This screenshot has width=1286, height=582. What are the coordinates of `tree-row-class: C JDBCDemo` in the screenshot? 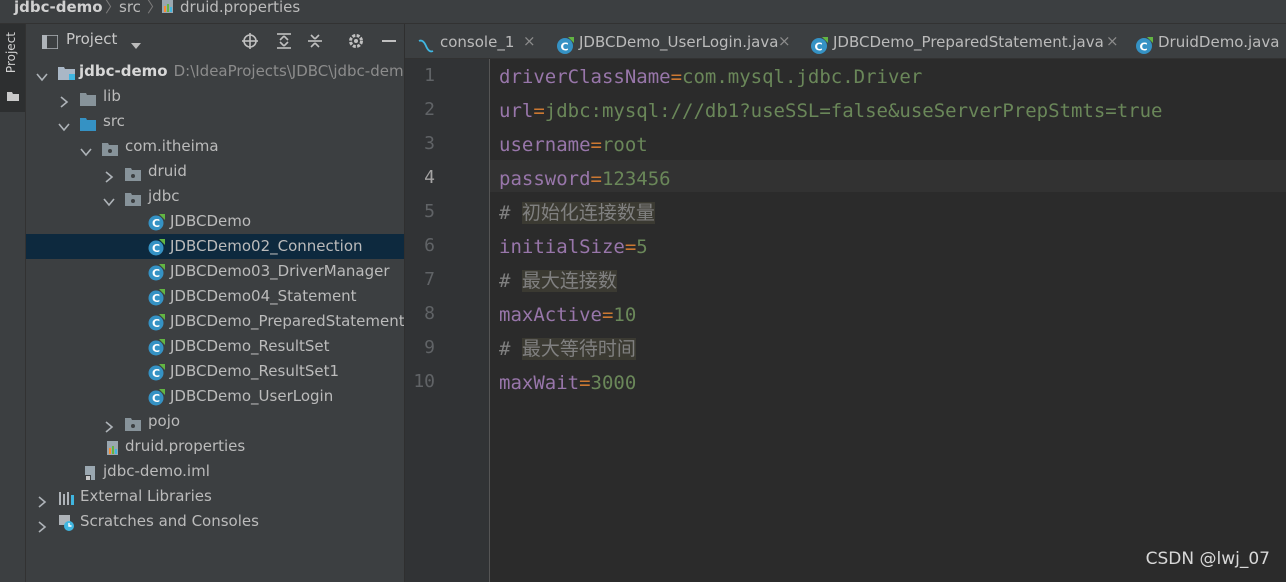 It's located at (215, 221).